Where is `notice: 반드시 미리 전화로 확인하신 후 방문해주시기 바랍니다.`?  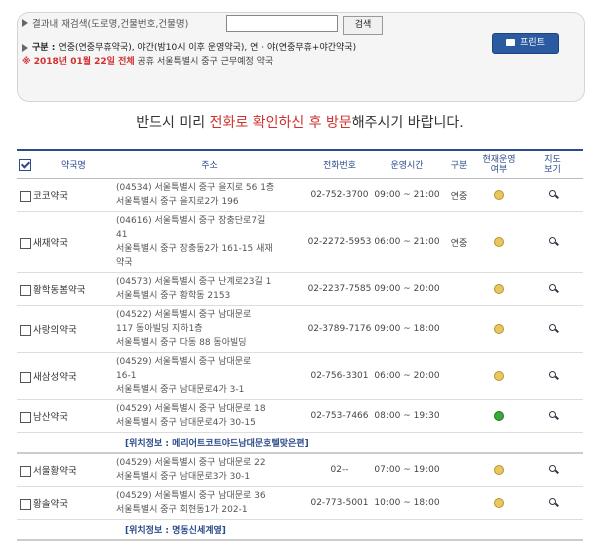
notice: 반드시 미리 전화로 확인하신 후 방문해주시기 바랍니다. is located at coordinates (300, 122).